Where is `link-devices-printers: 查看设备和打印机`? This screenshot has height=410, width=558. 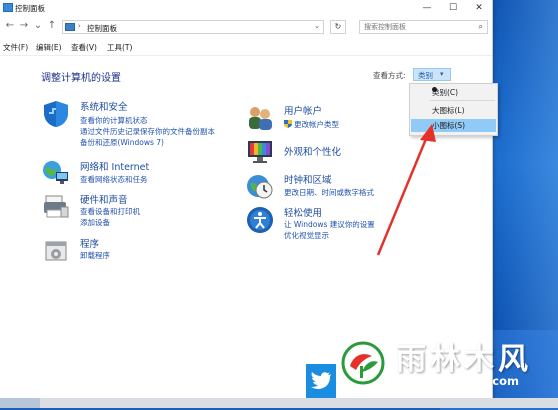 link-devices-printers: 查看设备和打印机 is located at coordinates (110, 211).